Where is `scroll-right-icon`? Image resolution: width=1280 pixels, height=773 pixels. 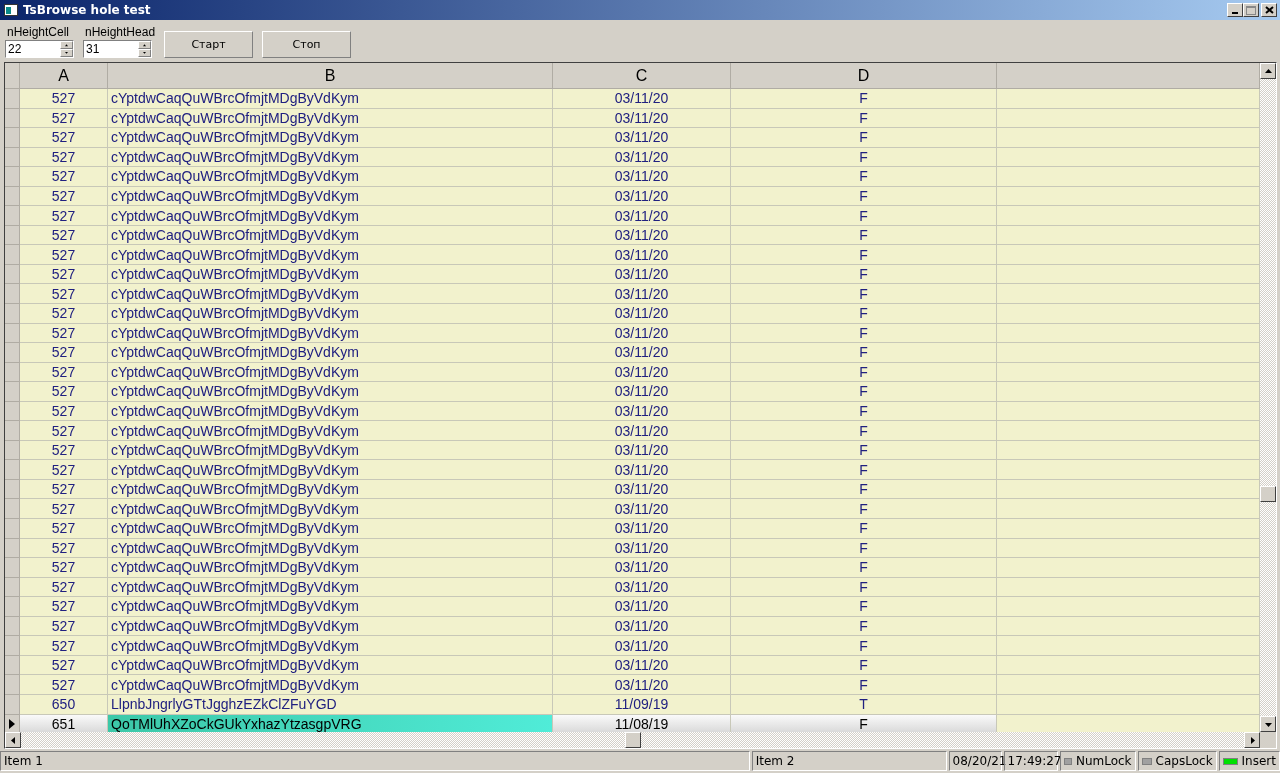
scroll-right-icon is located at coordinates (1252, 740).